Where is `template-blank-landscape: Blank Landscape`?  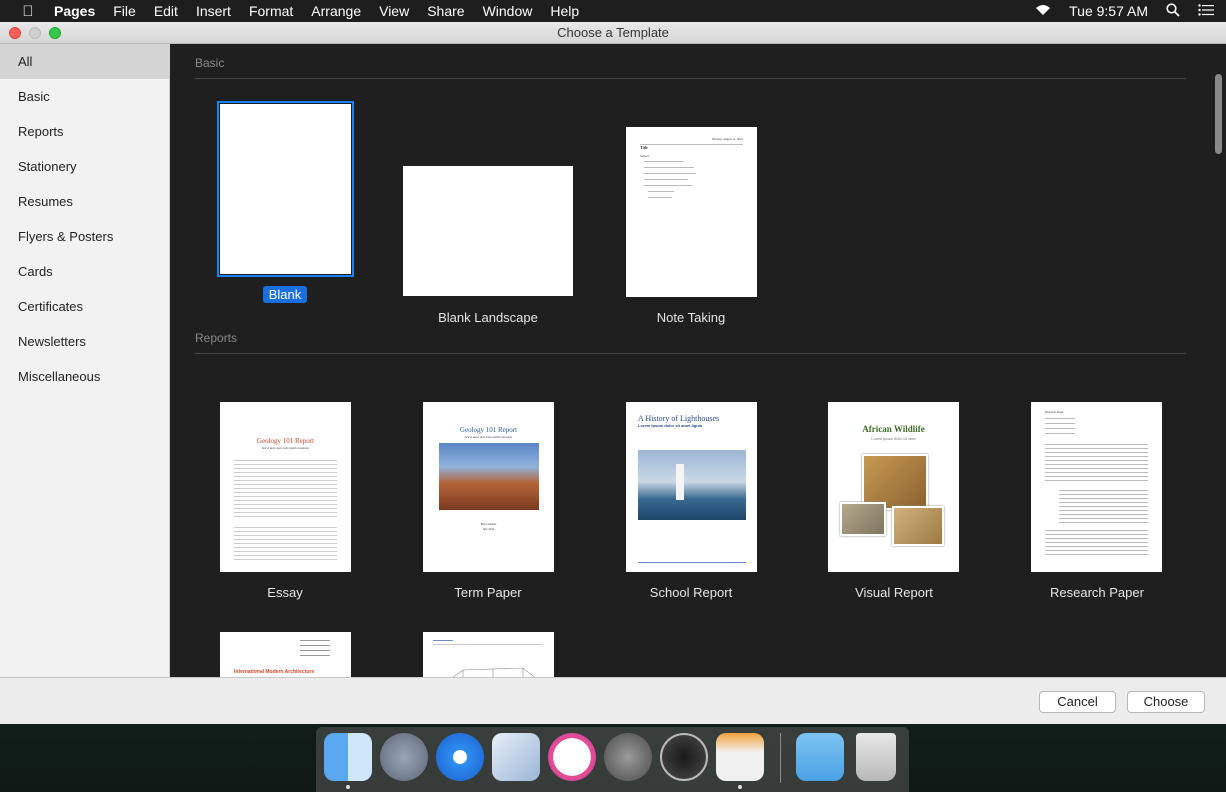
template-blank-landscape: Blank Landscape is located at coordinates (488, 214).